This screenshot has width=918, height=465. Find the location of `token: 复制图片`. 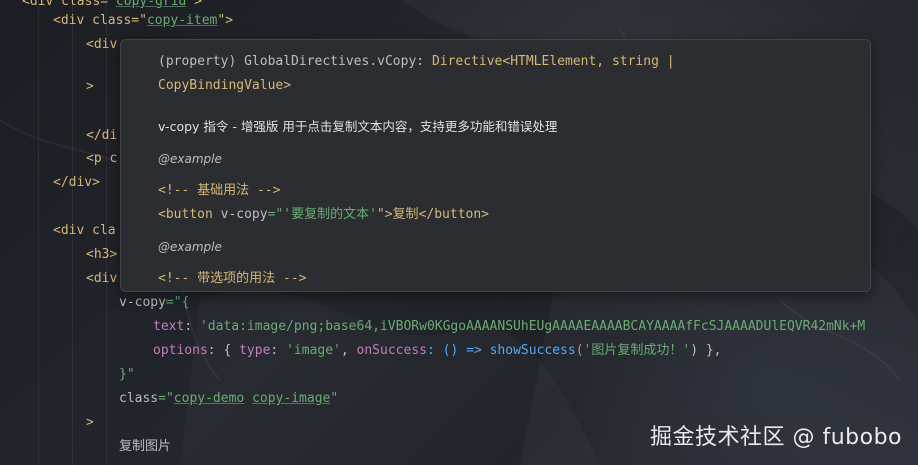

token: 复制图片 is located at coordinates (145, 446).